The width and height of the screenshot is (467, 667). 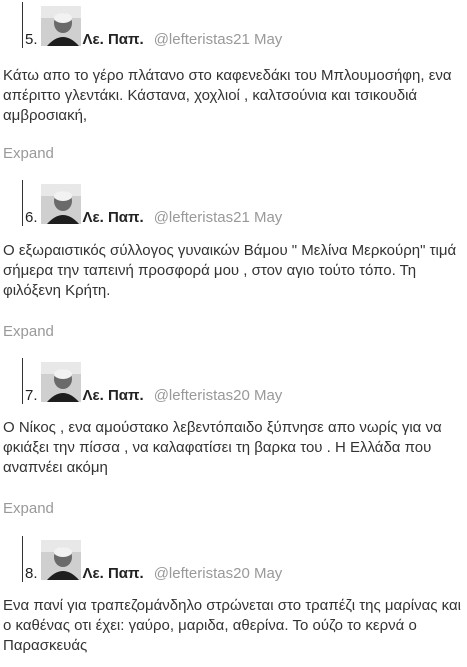 I want to click on tweet-index: 7., so click(x=31, y=395).